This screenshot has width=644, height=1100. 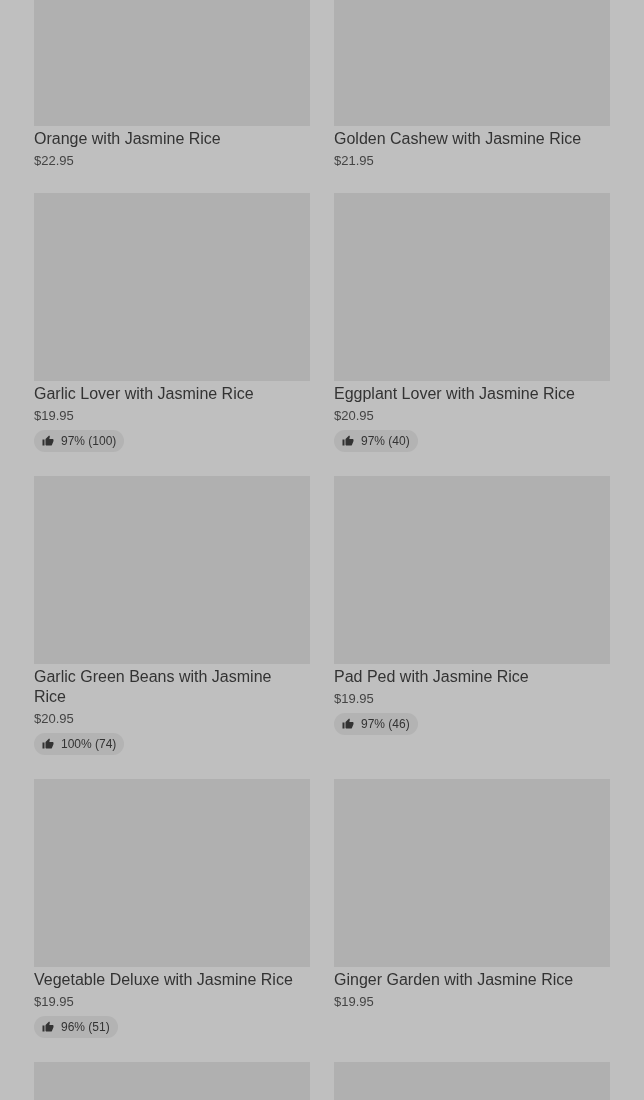 What do you see at coordinates (172, 687) in the screenshot?
I see `item-title: Garlic Green Beans with Jasmine Rice` at bounding box center [172, 687].